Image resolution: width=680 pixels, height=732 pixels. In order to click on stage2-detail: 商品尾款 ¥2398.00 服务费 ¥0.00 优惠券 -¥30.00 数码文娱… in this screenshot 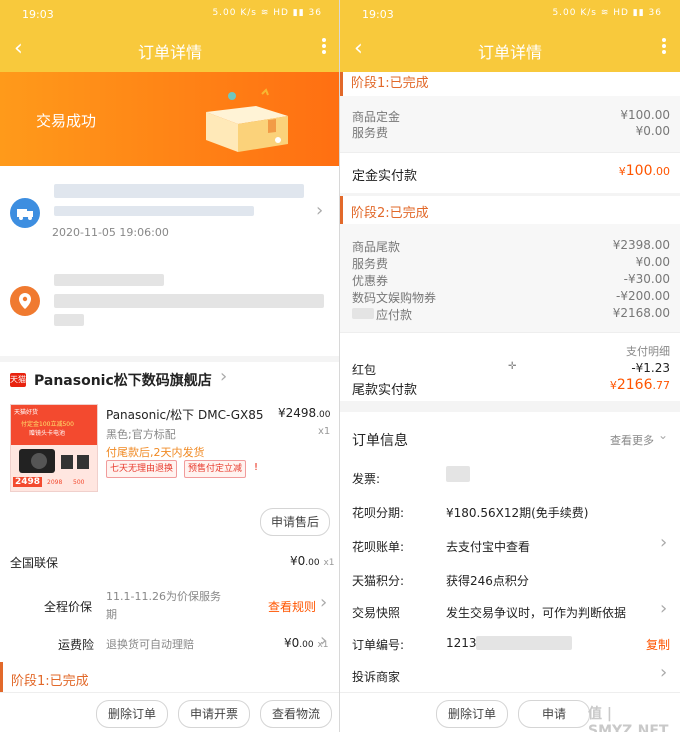, I will do `click(510, 312)`.